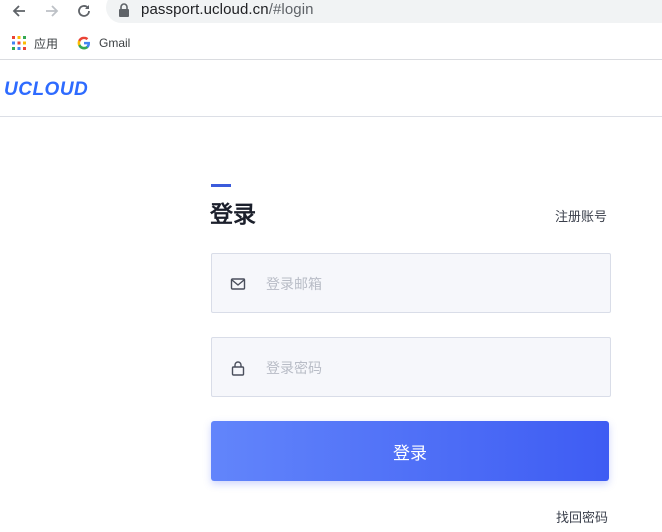 The height and width of the screenshot is (532, 662). Describe the element at coordinates (331, 89) in the screenshot. I see `site-header: UCLOUD` at that location.